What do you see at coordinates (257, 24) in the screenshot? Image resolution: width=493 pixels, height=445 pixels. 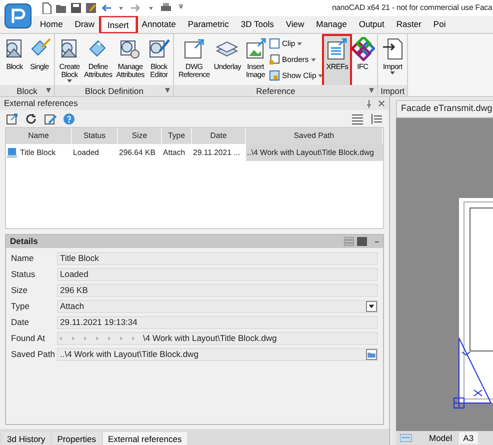 I see `ribbon-tab: 3D Tools` at bounding box center [257, 24].